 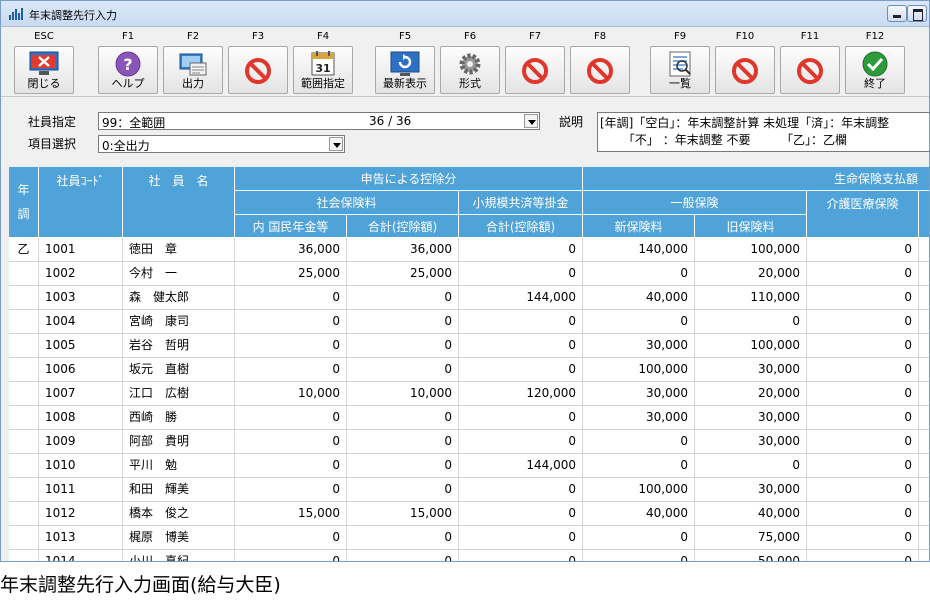 I want to click on cell-name: 江口 広樹, so click(x=179, y=394).